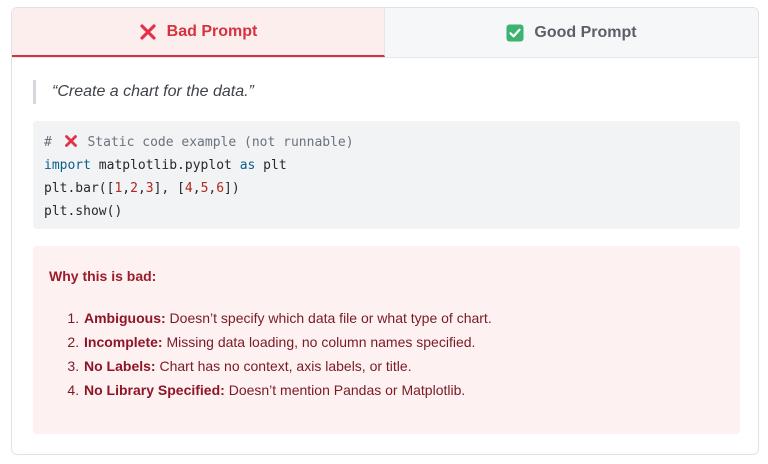  I want to click on why-bad-title: Why this is bad:, so click(103, 276).